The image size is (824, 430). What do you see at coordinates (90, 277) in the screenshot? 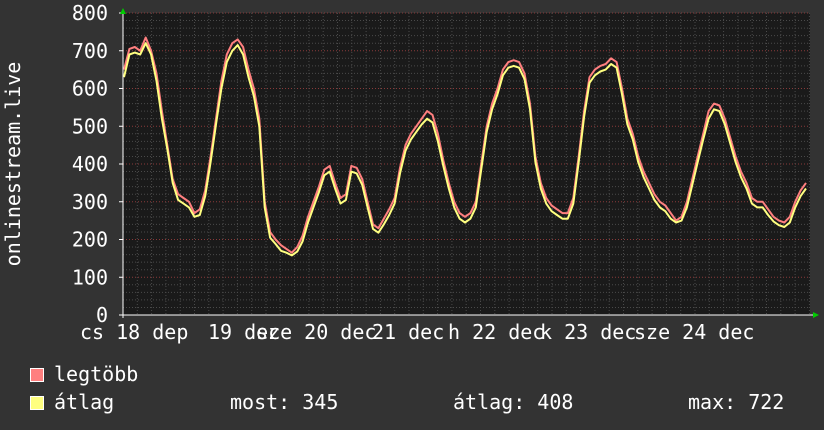
I see `y-tick-label: 100` at bounding box center [90, 277].